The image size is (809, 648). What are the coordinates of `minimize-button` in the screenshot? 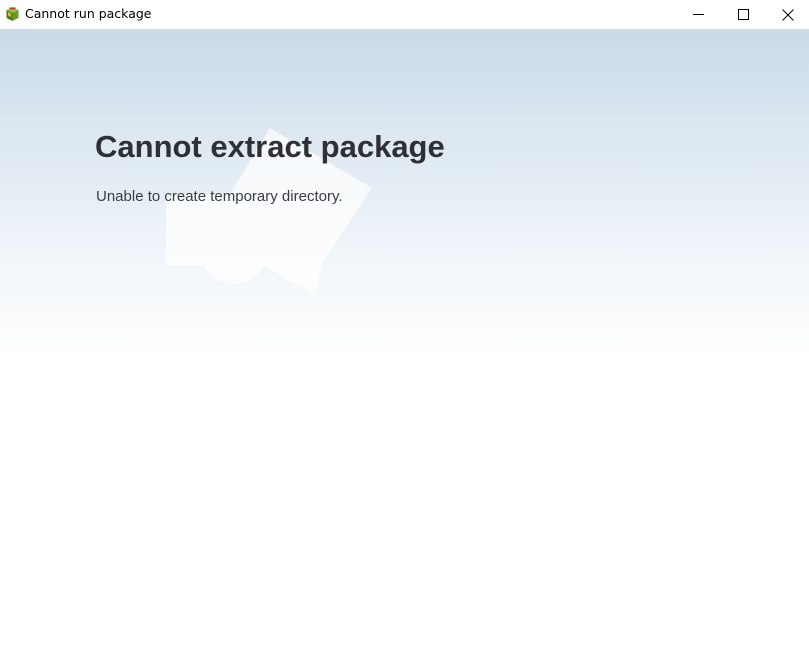 It's located at (698, 14).